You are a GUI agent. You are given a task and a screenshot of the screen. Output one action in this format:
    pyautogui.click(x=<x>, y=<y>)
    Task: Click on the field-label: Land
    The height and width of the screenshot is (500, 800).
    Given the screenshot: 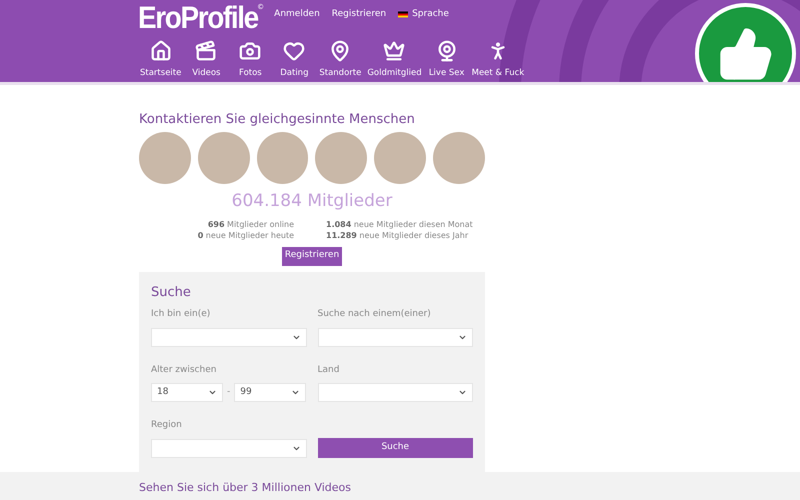 What is the action you would take?
    pyautogui.click(x=329, y=370)
    